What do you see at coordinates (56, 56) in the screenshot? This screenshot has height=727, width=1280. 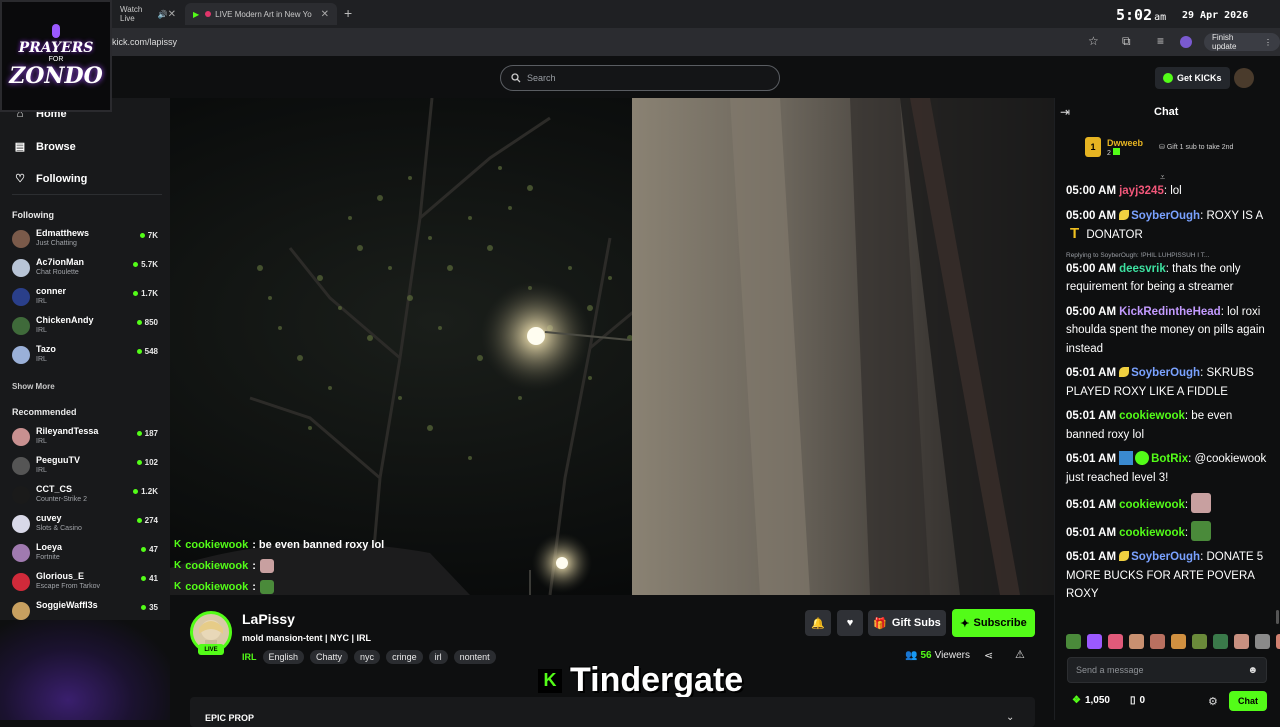 I see `overlay-logo: PRAYERS FOR ZONDO` at bounding box center [56, 56].